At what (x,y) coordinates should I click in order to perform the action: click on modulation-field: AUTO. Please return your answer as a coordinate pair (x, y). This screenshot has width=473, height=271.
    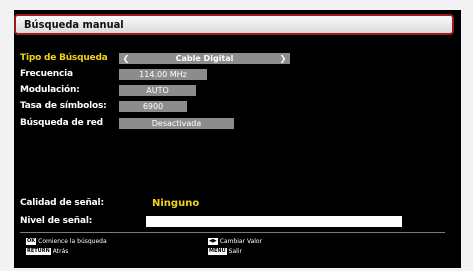
    Looking at the image, I should click on (157, 90).